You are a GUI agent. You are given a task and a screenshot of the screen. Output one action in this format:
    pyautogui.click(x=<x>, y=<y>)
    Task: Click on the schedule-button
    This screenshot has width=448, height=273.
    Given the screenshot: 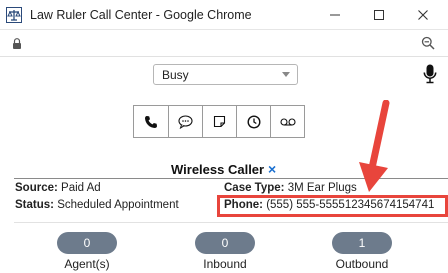 What is the action you would take?
    pyautogui.click(x=253, y=121)
    